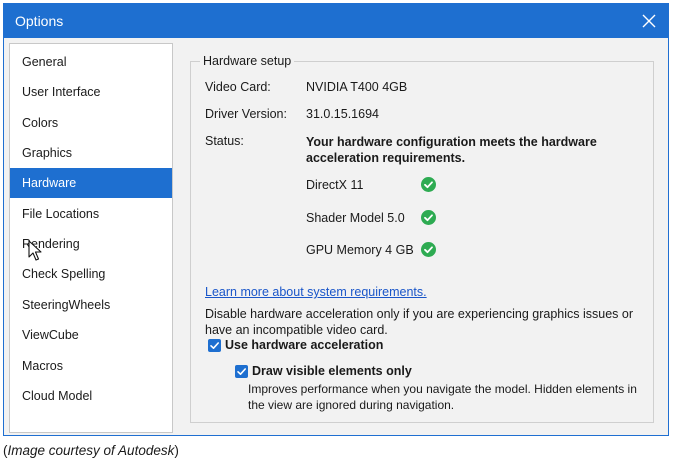  Describe the element at coordinates (91, 92) in the screenshot. I see `sidebar-item-user-interface: User Interface` at that location.